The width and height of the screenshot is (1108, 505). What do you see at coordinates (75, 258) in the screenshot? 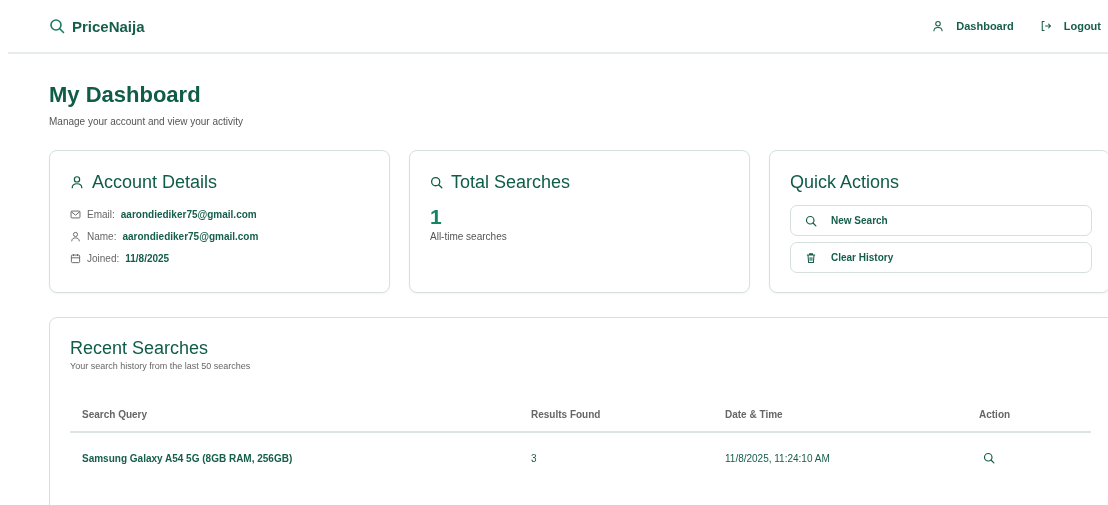
I see `calendar-icon` at bounding box center [75, 258].